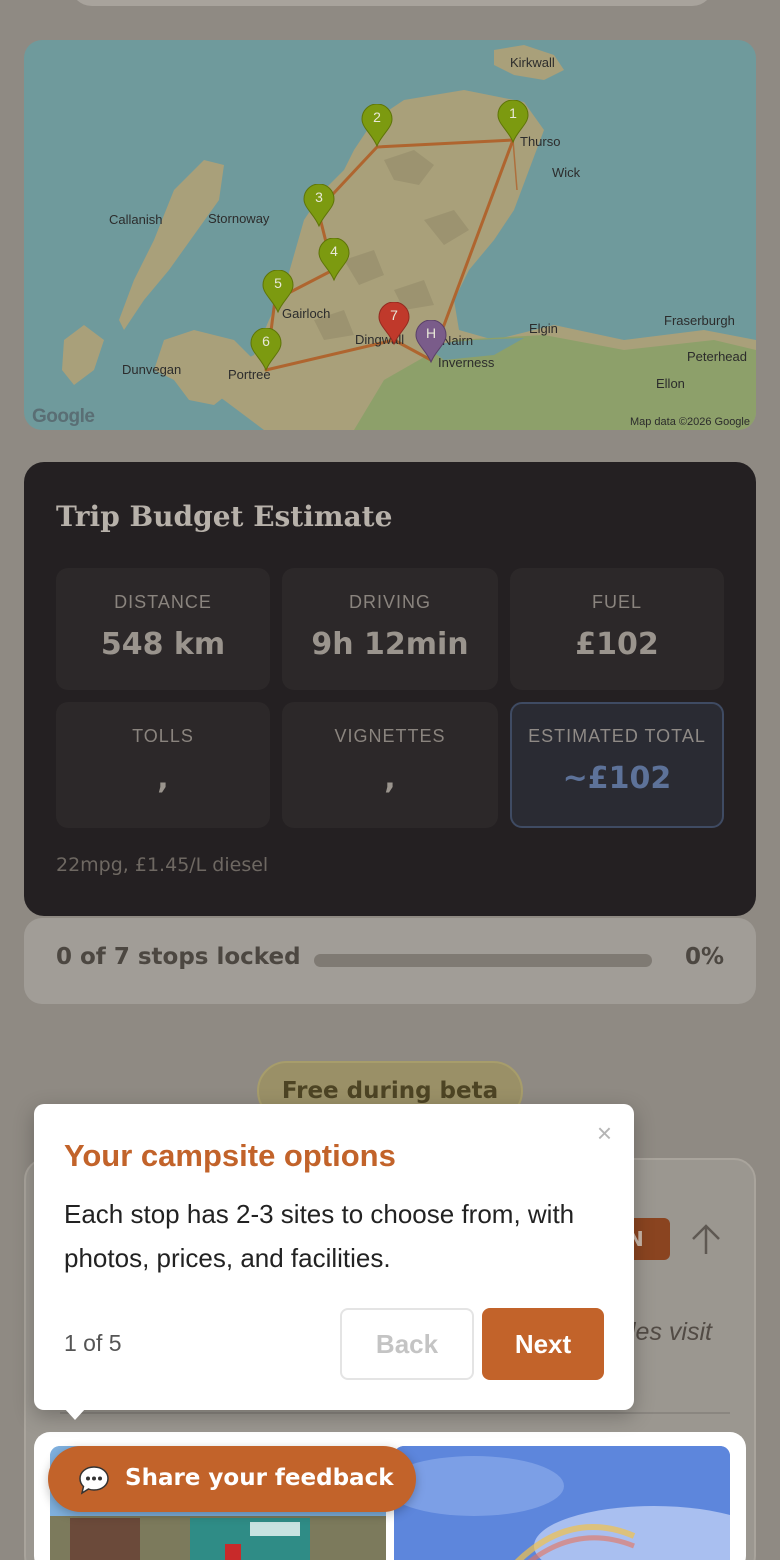  What do you see at coordinates (389, 602) in the screenshot?
I see `stat-label: DRIVING` at bounding box center [389, 602].